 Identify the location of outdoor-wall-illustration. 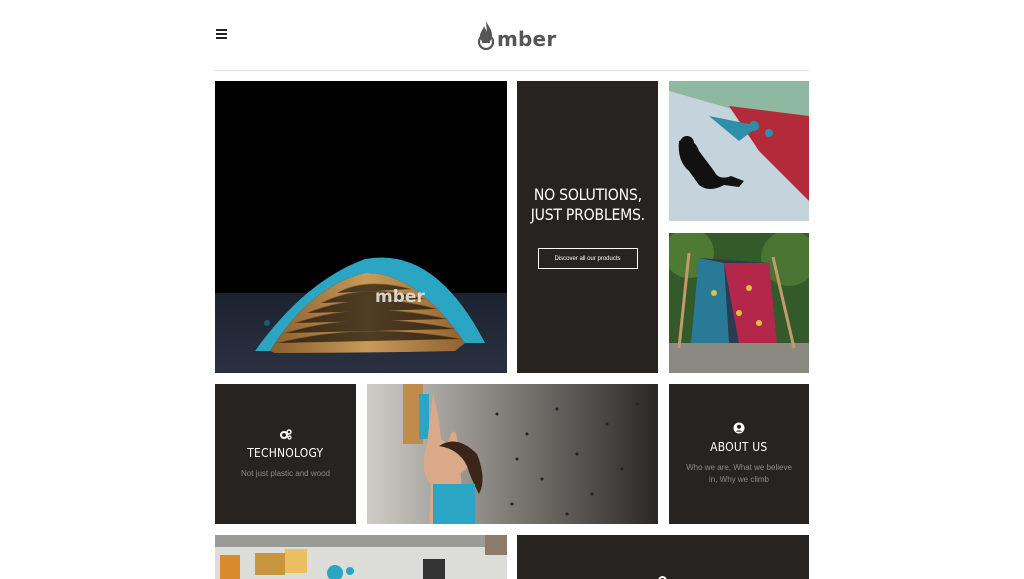
(739, 303).